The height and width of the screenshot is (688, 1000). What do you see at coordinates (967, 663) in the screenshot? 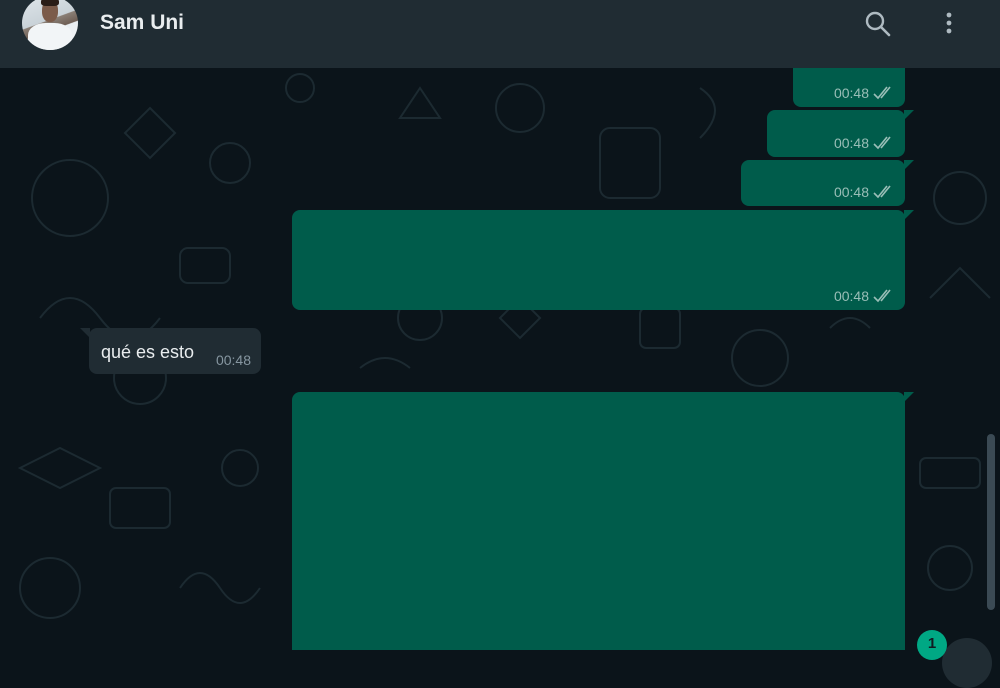
I see `scroll-down-button` at bounding box center [967, 663].